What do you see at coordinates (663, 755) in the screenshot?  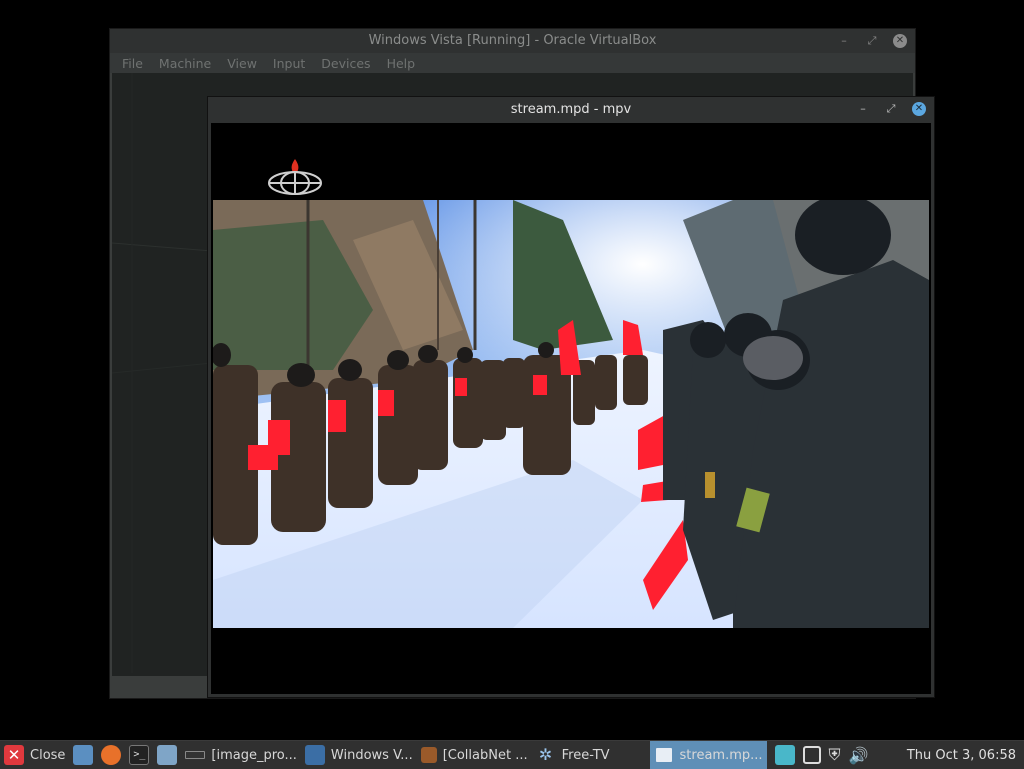 I see `mpv-icon` at bounding box center [663, 755].